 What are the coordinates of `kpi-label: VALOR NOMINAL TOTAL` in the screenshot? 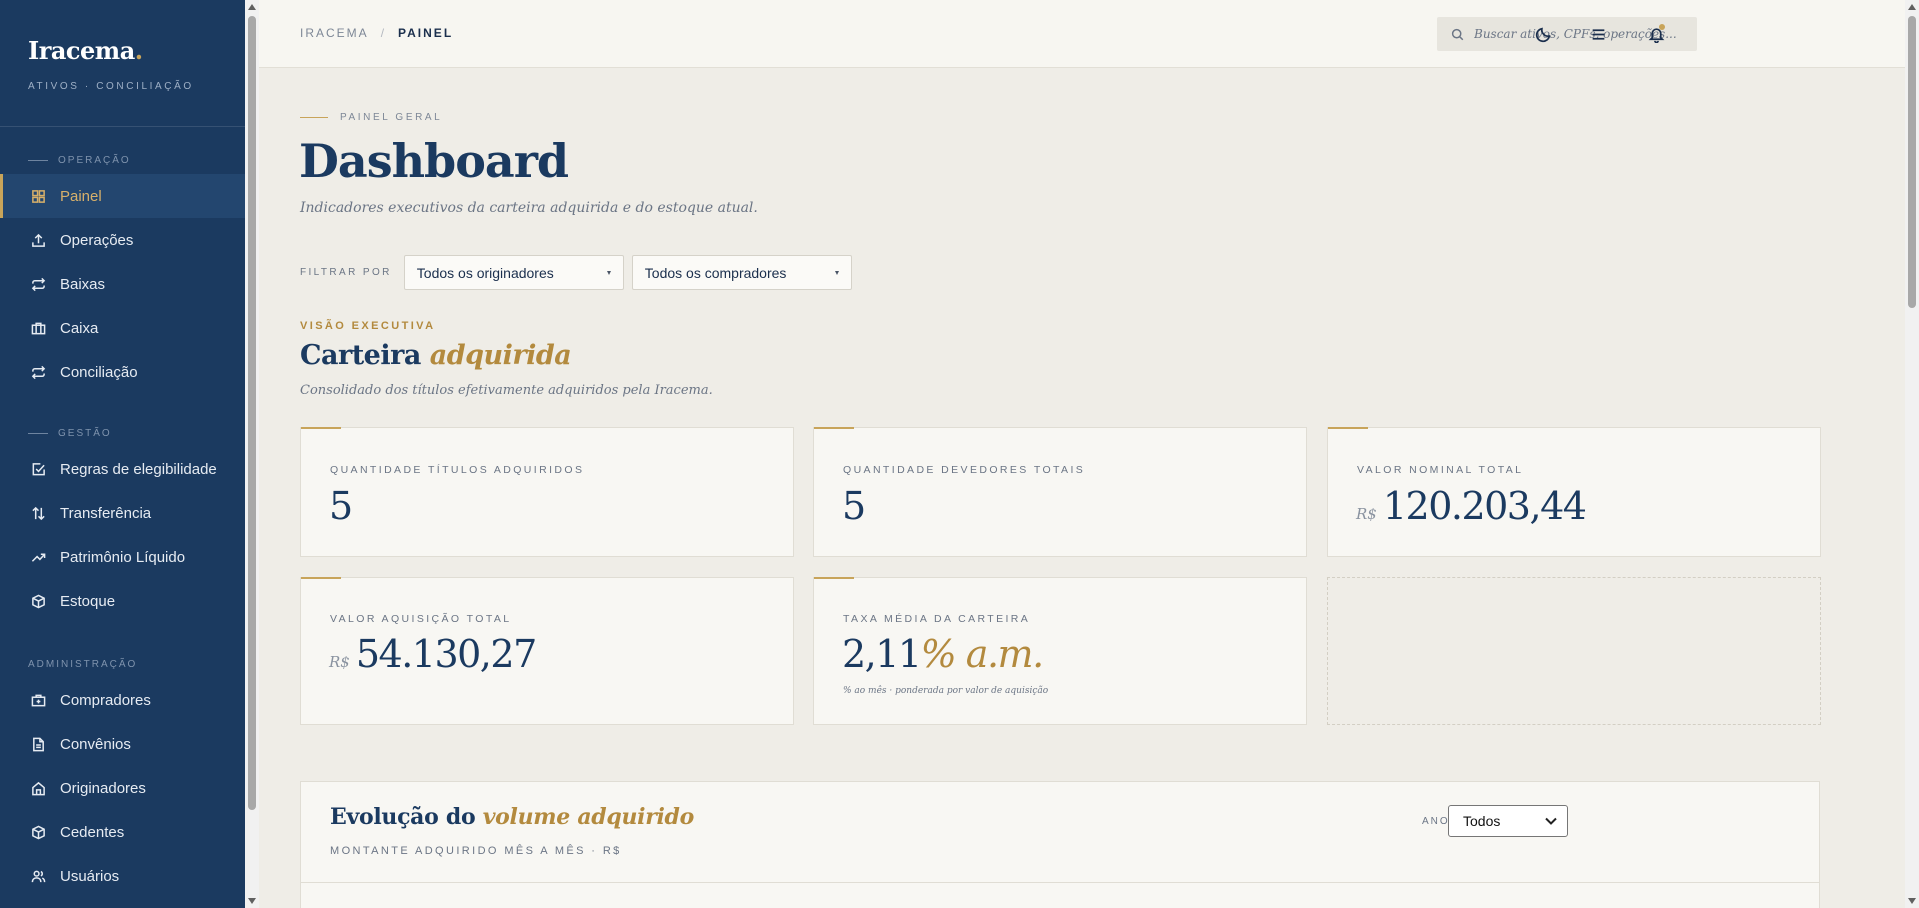 It's located at (1440, 470).